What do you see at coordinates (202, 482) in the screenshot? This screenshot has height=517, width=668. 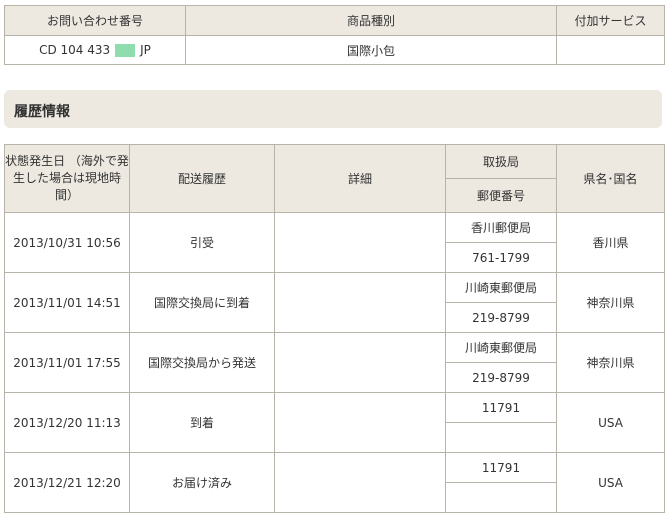 I see `row-event: お届け済み` at bounding box center [202, 482].